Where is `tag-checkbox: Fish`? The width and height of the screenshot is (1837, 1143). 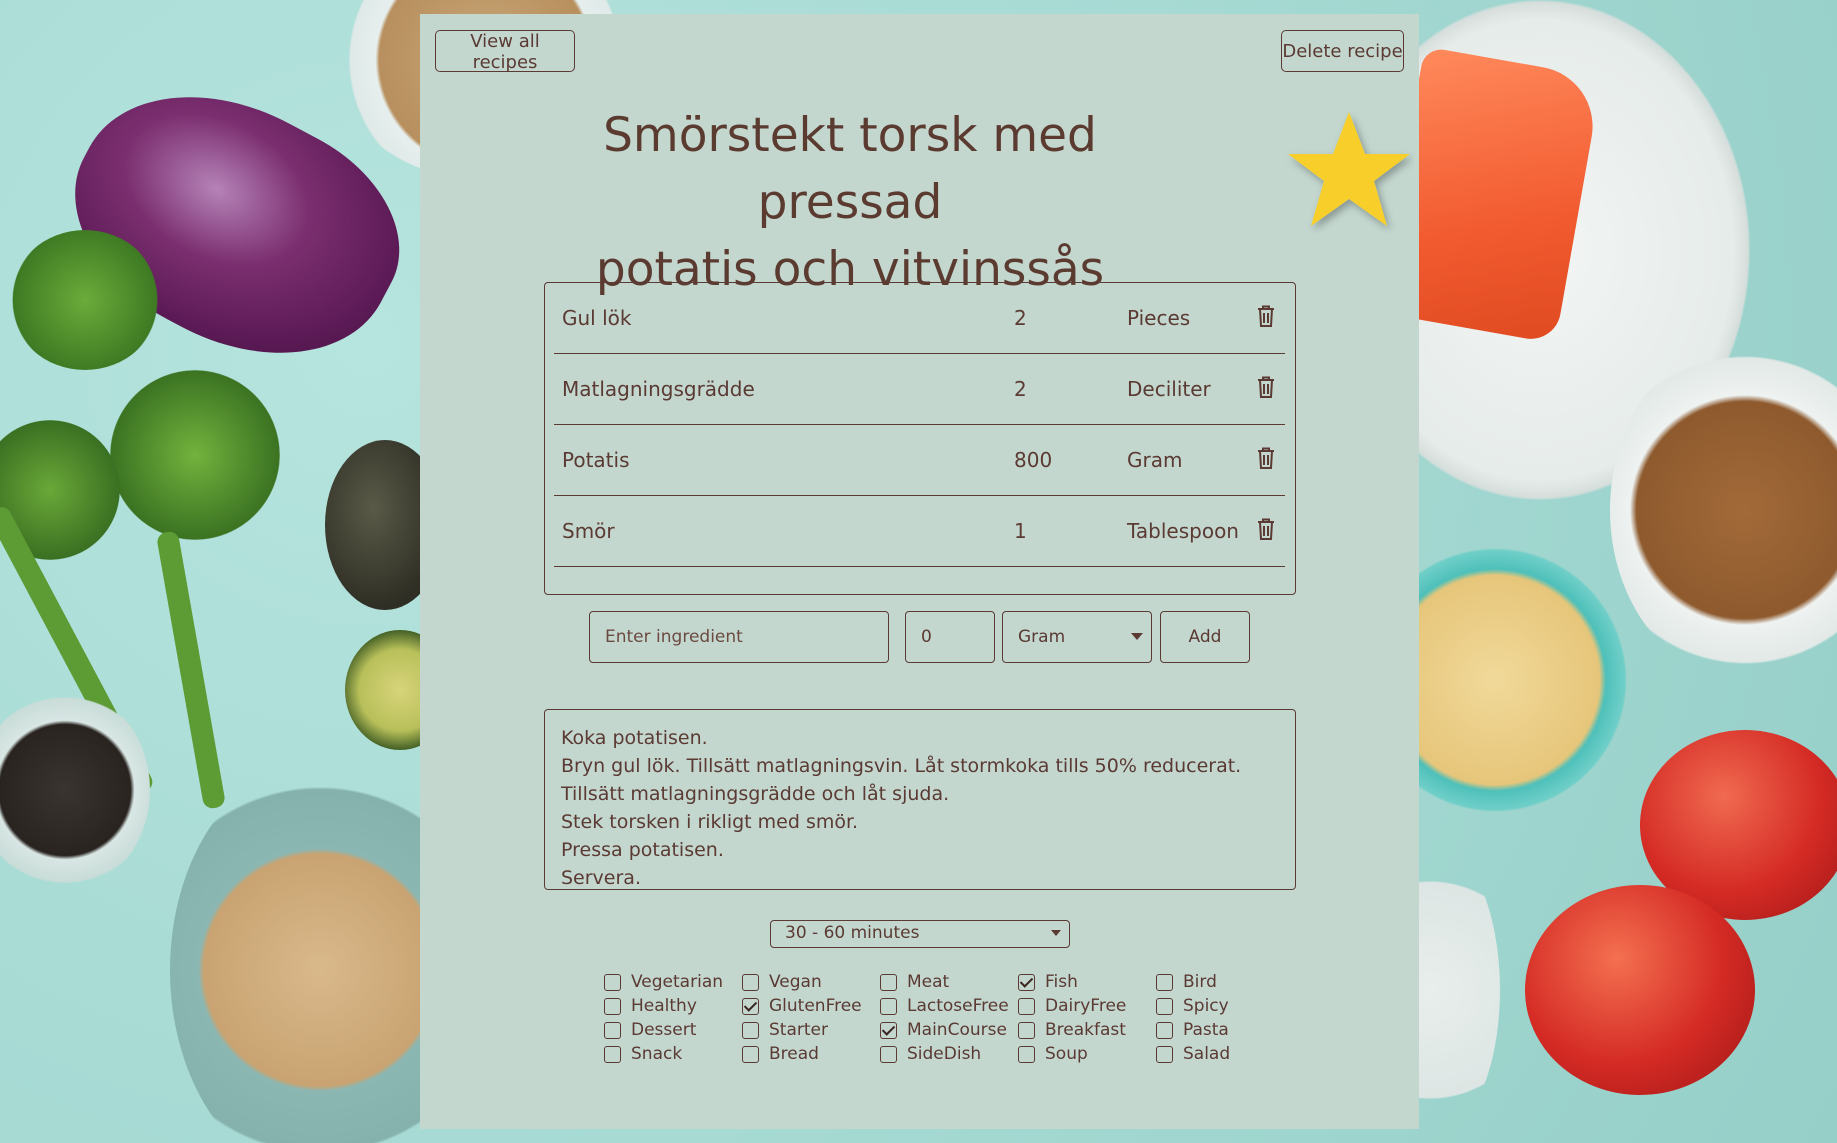
tag-checkbox: Fish is located at coordinates (1048, 982).